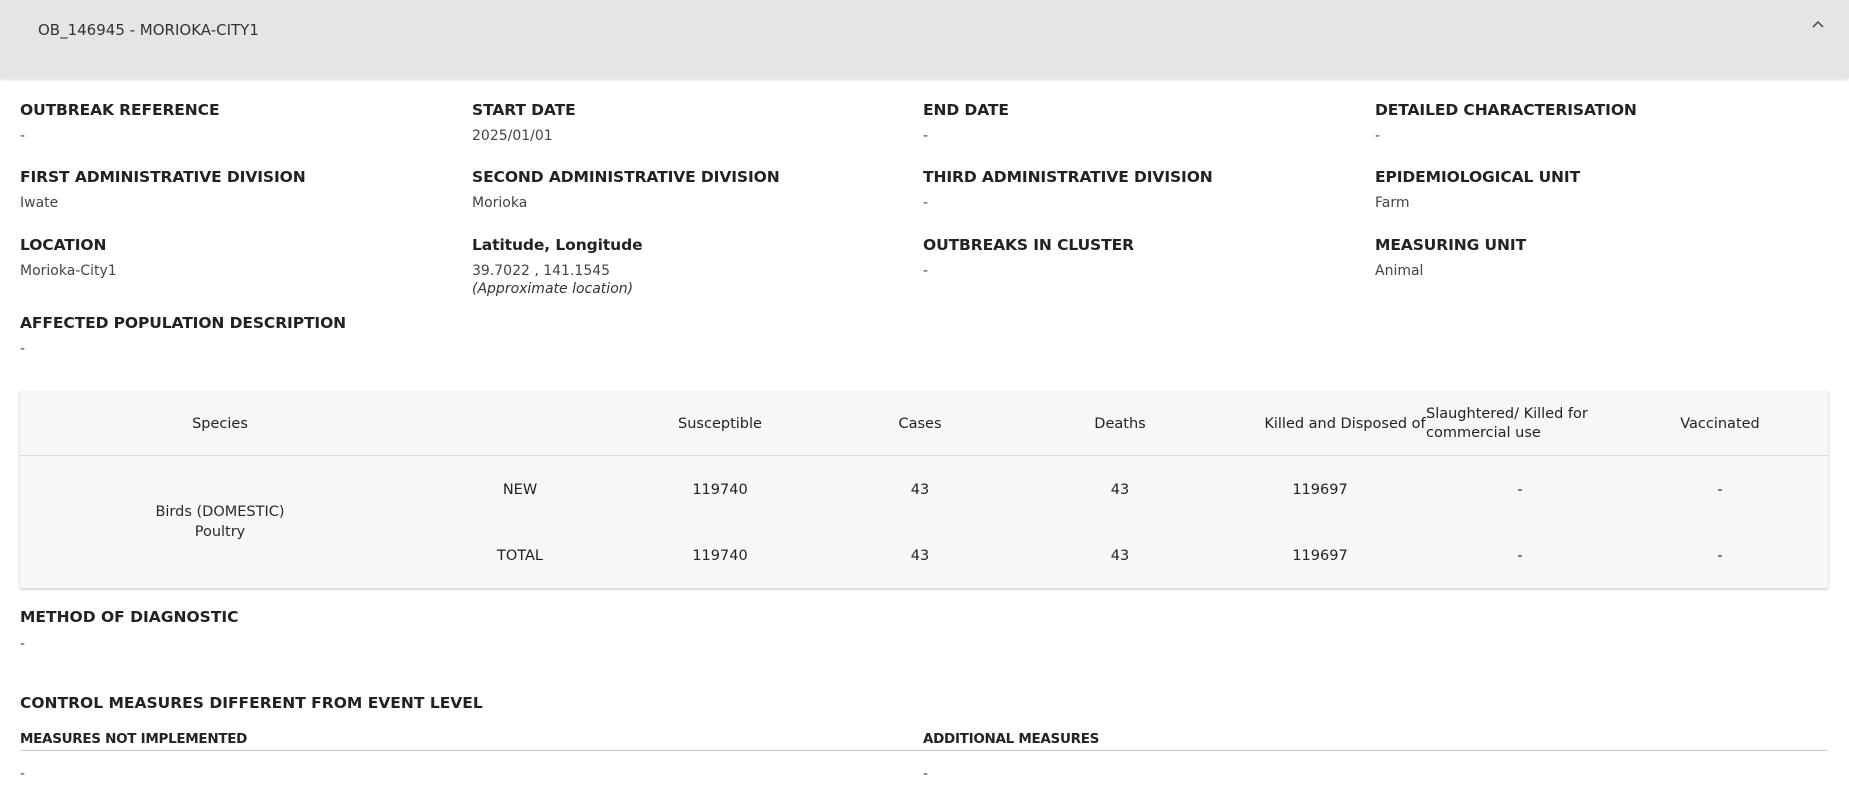  I want to click on row-type: NEW, so click(520, 490).